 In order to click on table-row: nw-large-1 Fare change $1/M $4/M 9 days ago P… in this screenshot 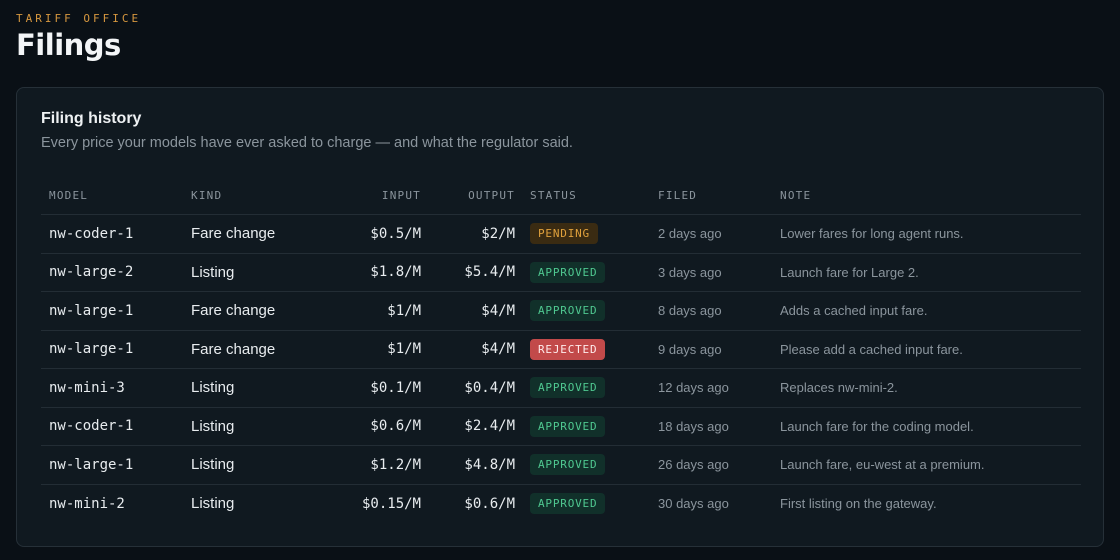, I will do `click(561, 350)`.